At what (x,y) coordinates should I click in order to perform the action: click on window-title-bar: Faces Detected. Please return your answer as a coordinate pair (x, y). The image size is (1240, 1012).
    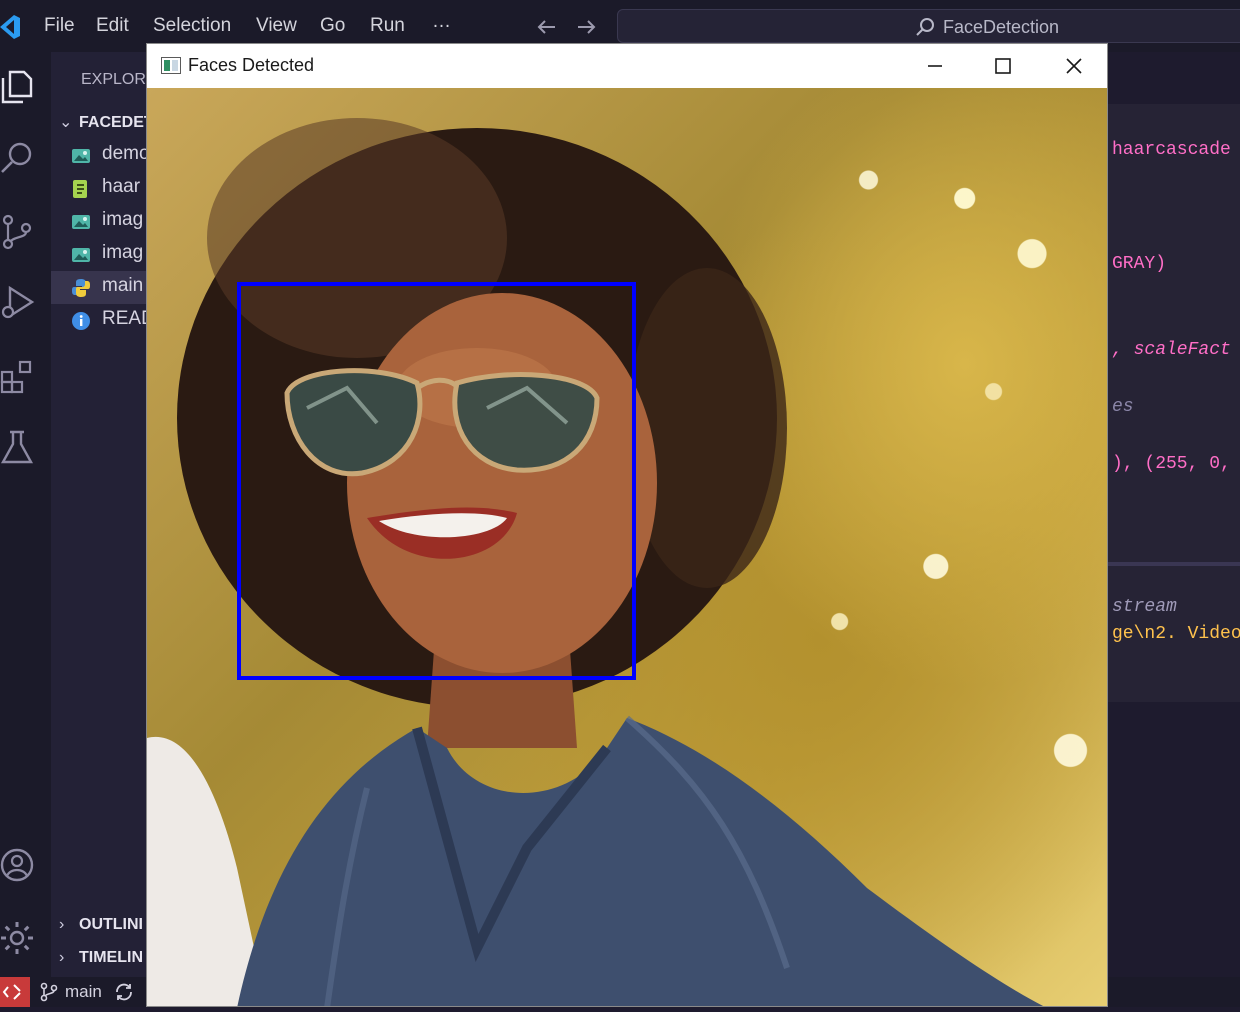
    Looking at the image, I should click on (627, 66).